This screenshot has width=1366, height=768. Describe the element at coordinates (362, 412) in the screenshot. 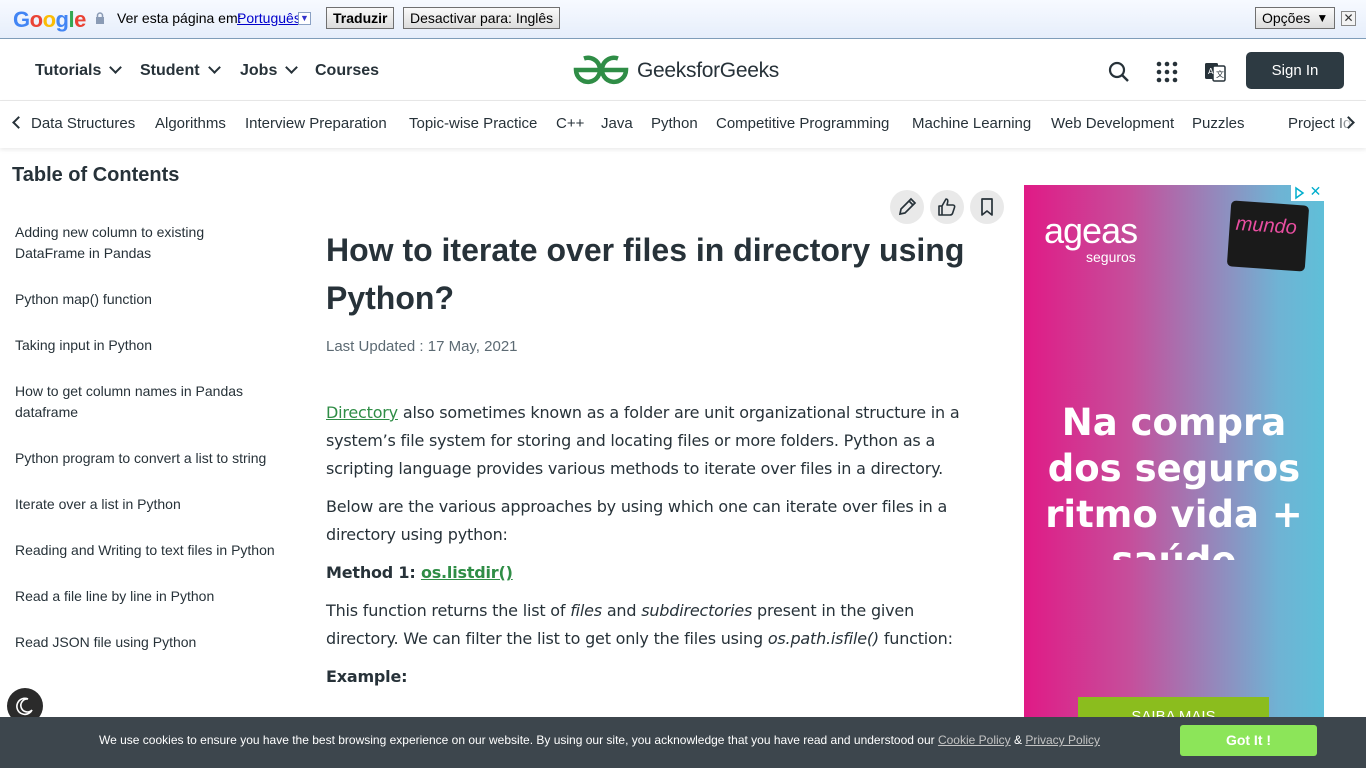

I see `directory-link: Directory` at that location.